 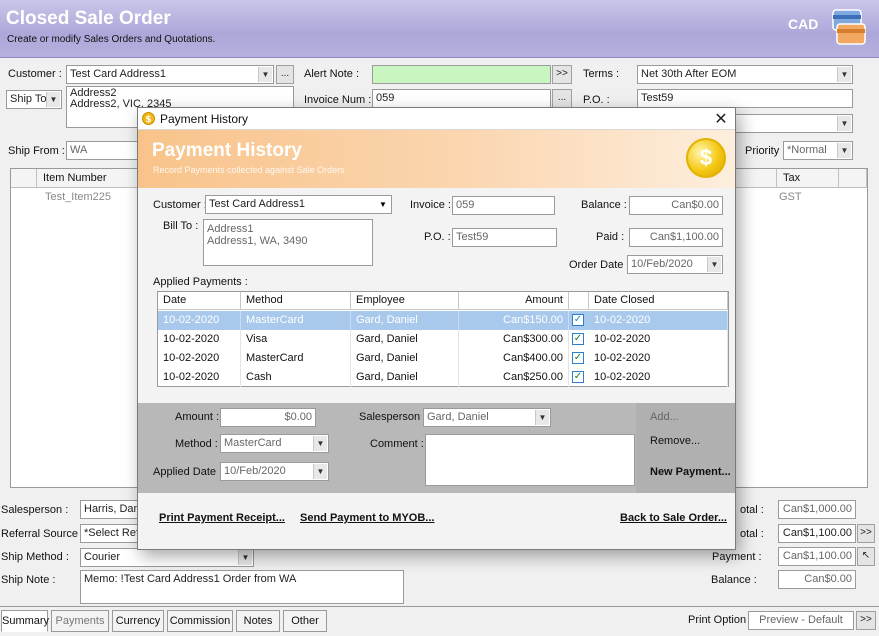 I want to click on tab-commission: Commission, so click(x=200, y=621).